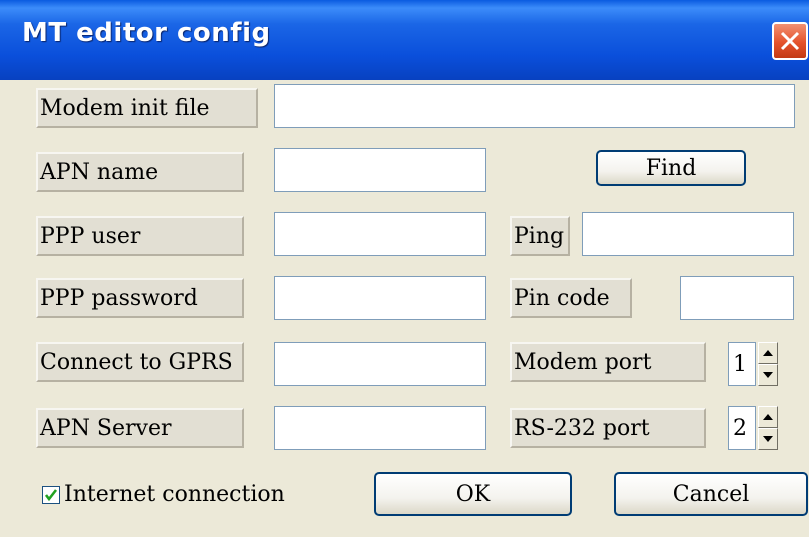 The width and height of the screenshot is (809, 537). Describe the element at coordinates (711, 494) in the screenshot. I see `cancel-button: Cancel` at that location.